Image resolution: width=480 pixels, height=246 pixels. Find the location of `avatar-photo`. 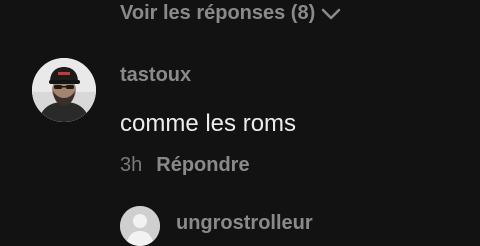

avatar-photo is located at coordinates (64, 90).